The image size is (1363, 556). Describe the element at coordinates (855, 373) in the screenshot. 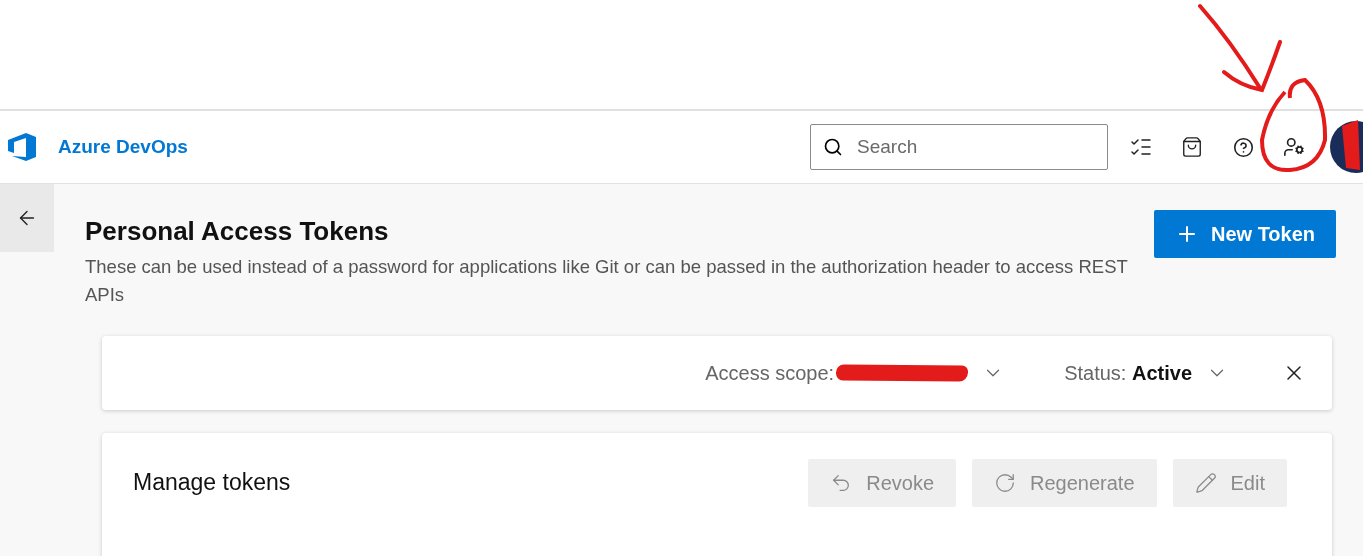

I see `filter-dropdown: Access scope:` at that location.